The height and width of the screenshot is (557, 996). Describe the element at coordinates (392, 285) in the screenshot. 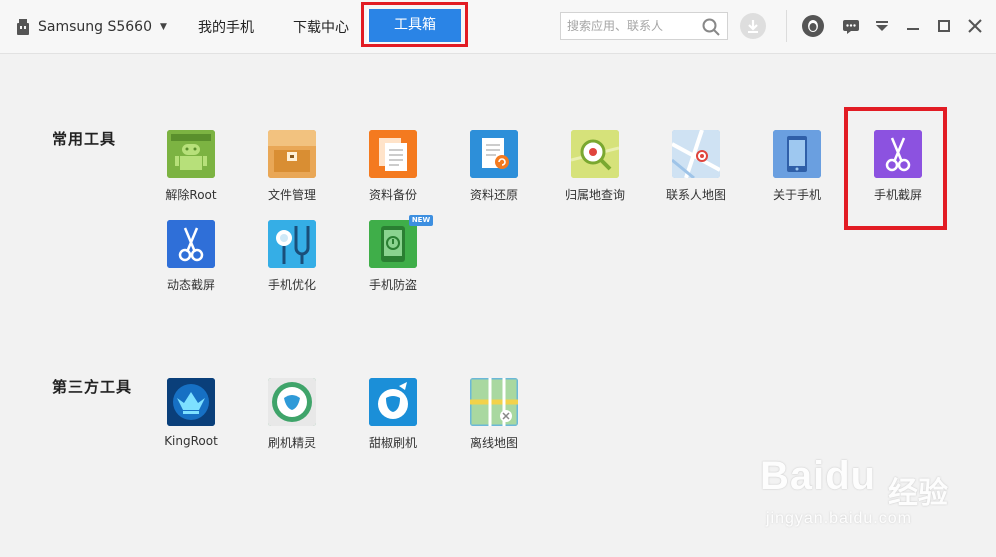

I see `tool-label: 手机防盗` at that location.